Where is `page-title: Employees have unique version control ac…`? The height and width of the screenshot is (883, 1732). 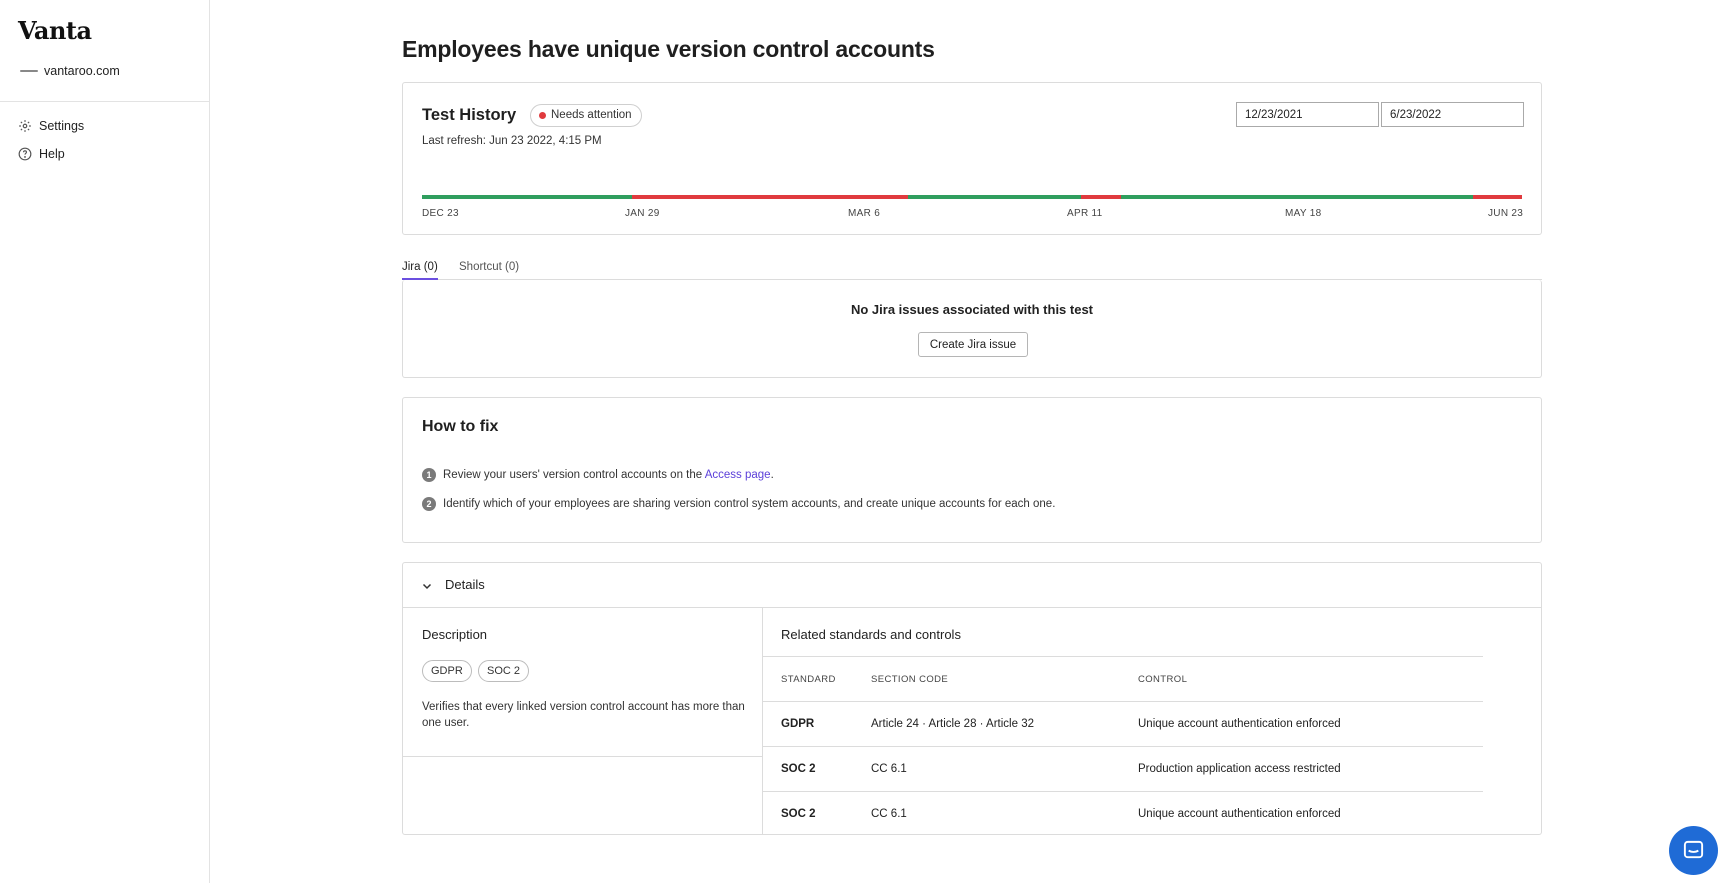
page-title: Employees have unique version control ac… is located at coordinates (668, 49).